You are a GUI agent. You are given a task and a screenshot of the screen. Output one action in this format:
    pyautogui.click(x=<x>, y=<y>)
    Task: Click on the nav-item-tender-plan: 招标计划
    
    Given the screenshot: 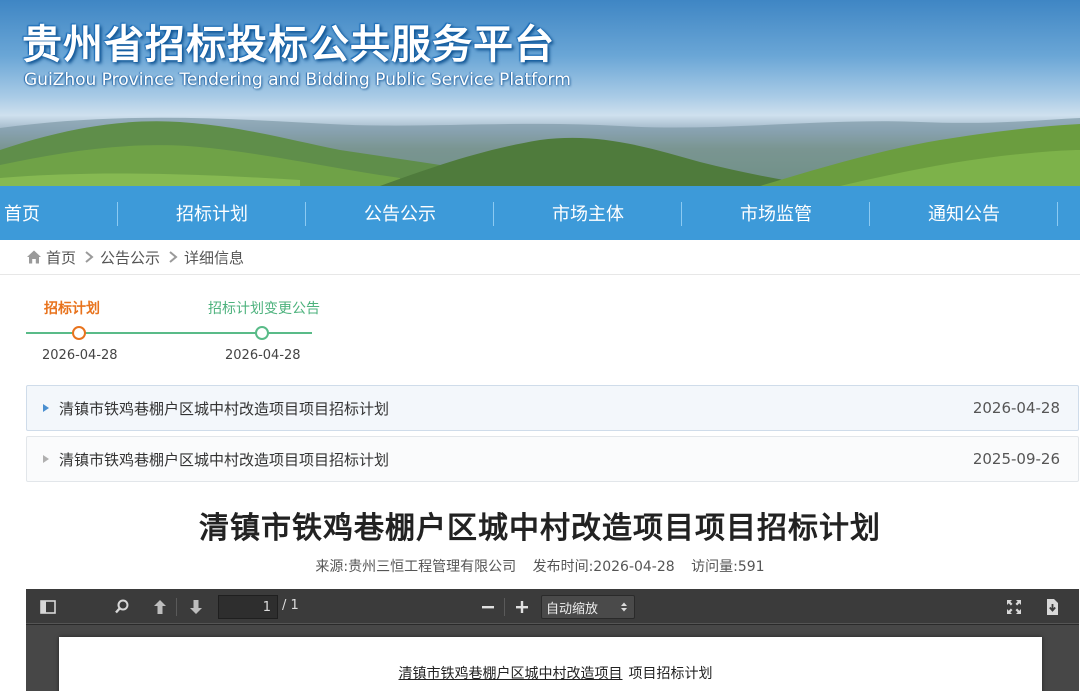 What is the action you would take?
    pyautogui.click(x=212, y=213)
    